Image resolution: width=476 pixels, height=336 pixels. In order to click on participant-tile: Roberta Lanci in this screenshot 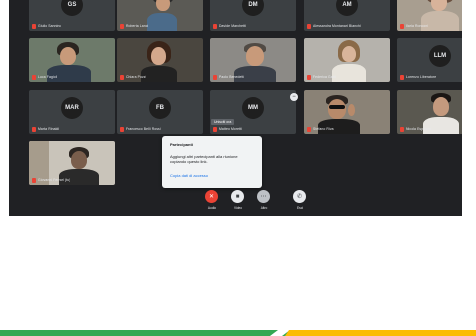, I will do `click(160, 15)`.